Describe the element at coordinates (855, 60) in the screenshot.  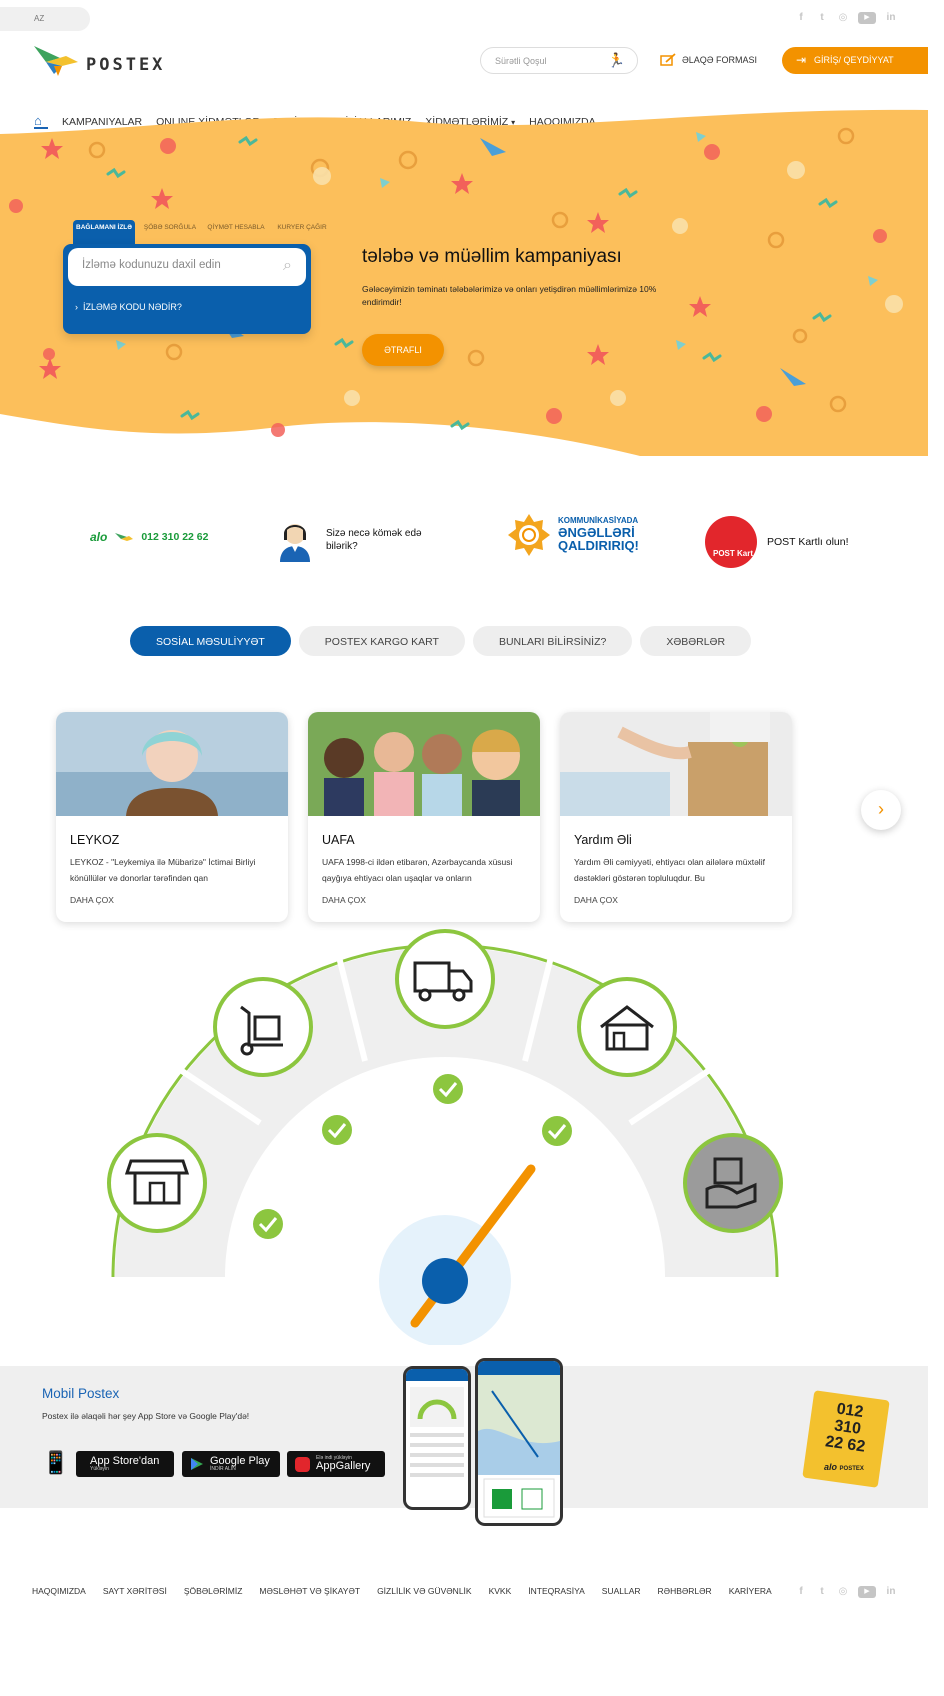
I see `login-register-button: ⇥ GİRİŞ/ QEYDİYYAT` at that location.